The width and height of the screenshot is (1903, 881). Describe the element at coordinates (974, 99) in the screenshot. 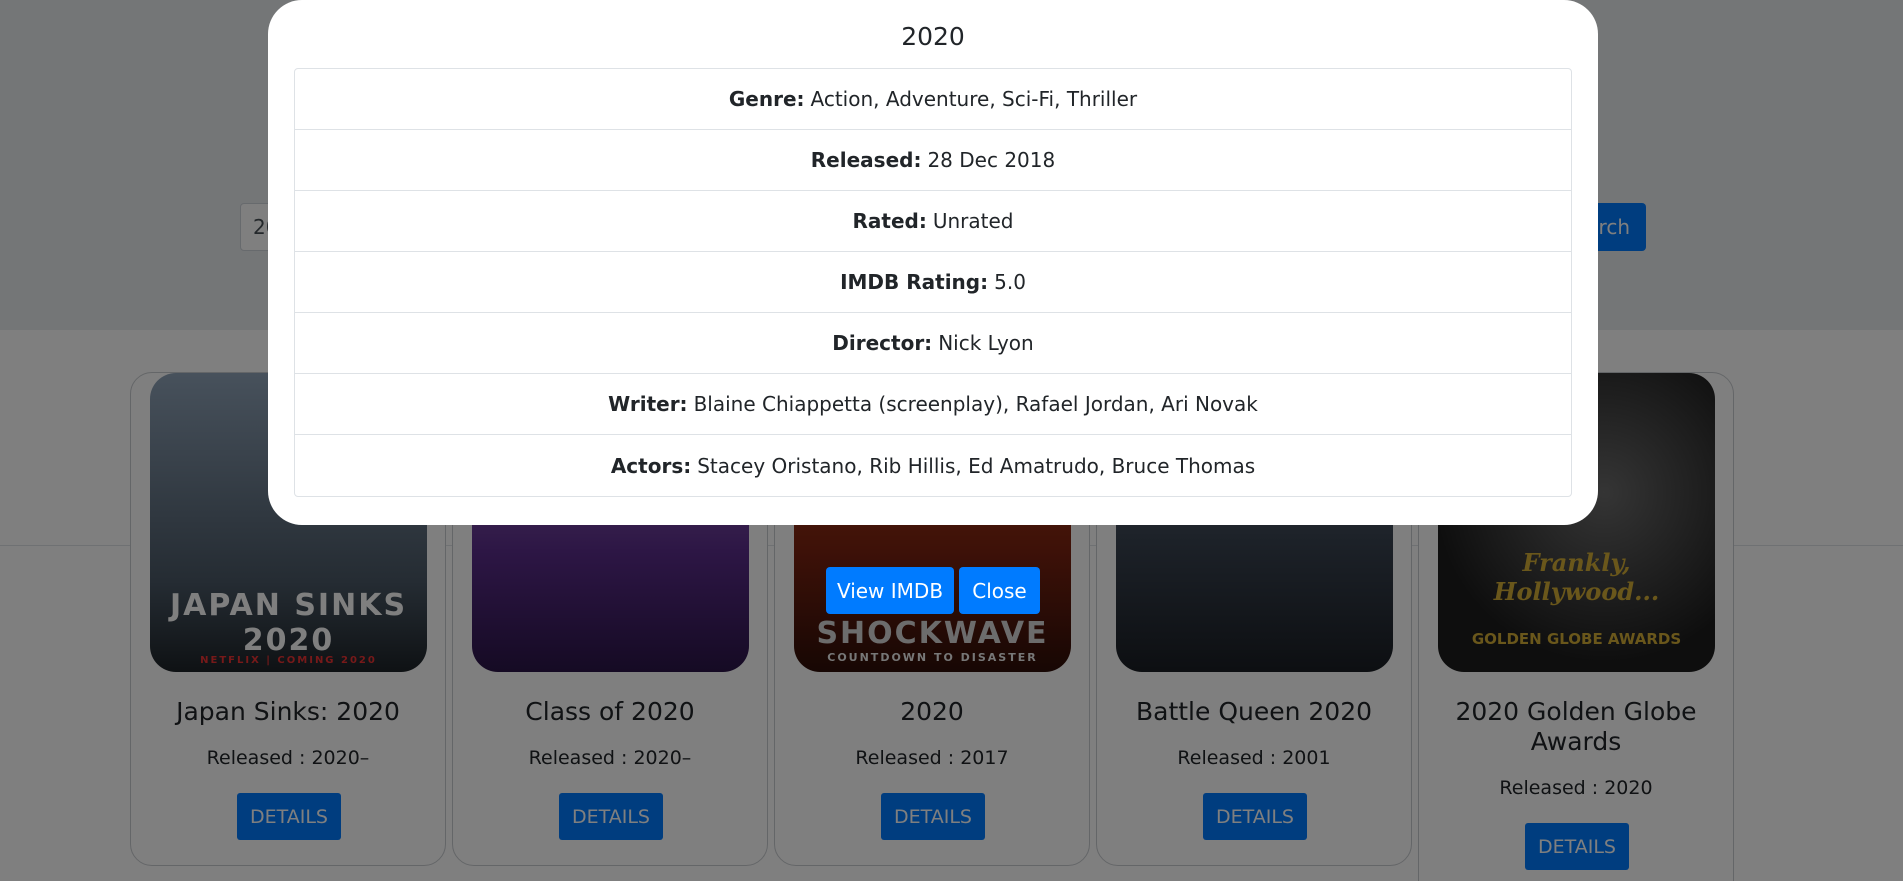

I see `detail-value: Action, Adventure, Sci-Fi, Thriller` at that location.